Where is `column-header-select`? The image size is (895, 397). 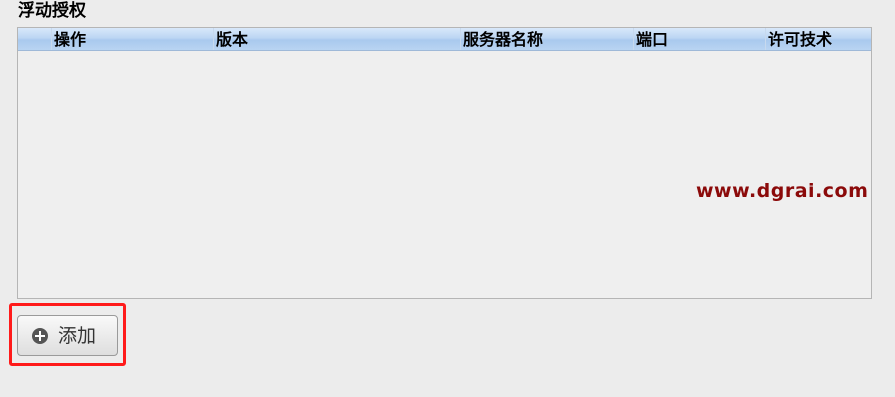 column-header-select is located at coordinates (34, 39).